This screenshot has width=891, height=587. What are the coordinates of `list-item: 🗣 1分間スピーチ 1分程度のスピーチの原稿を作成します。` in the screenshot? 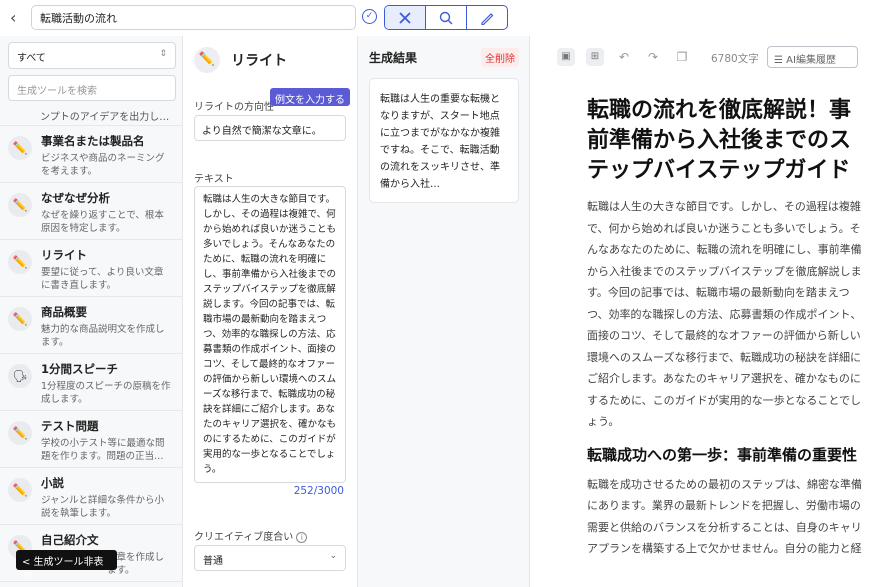 It's located at (91, 382).